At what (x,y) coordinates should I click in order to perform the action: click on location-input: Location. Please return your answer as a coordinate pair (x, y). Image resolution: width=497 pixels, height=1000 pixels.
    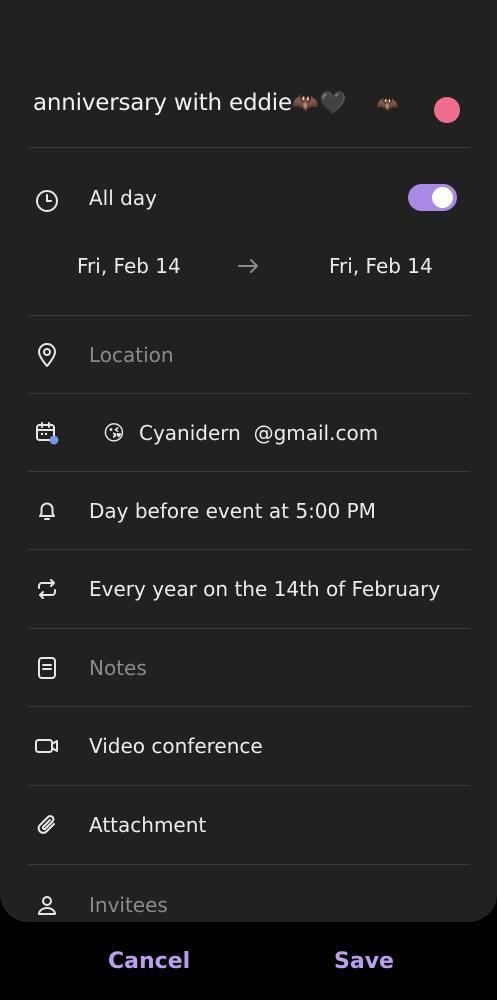
    Looking at the image, I should click on (131, 355).